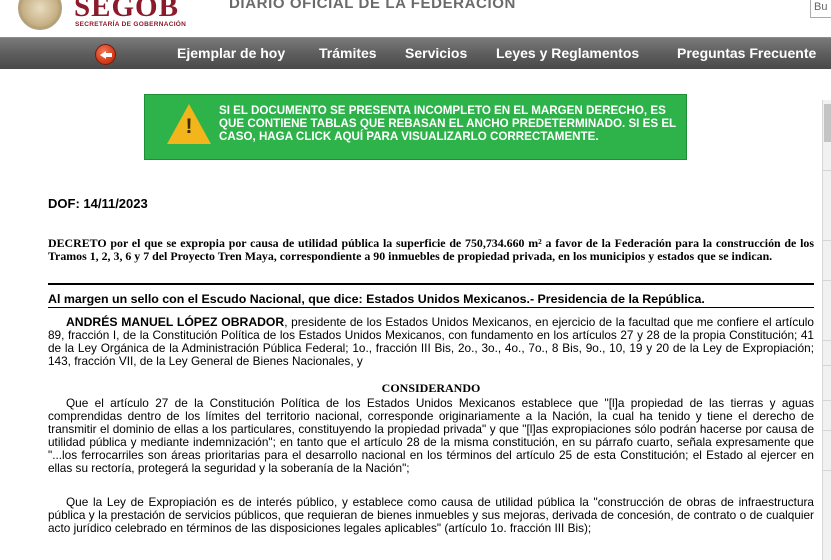 The image size is (831, 560). I want to click on nav-item-tramites: Trámites, so click(348, 53).